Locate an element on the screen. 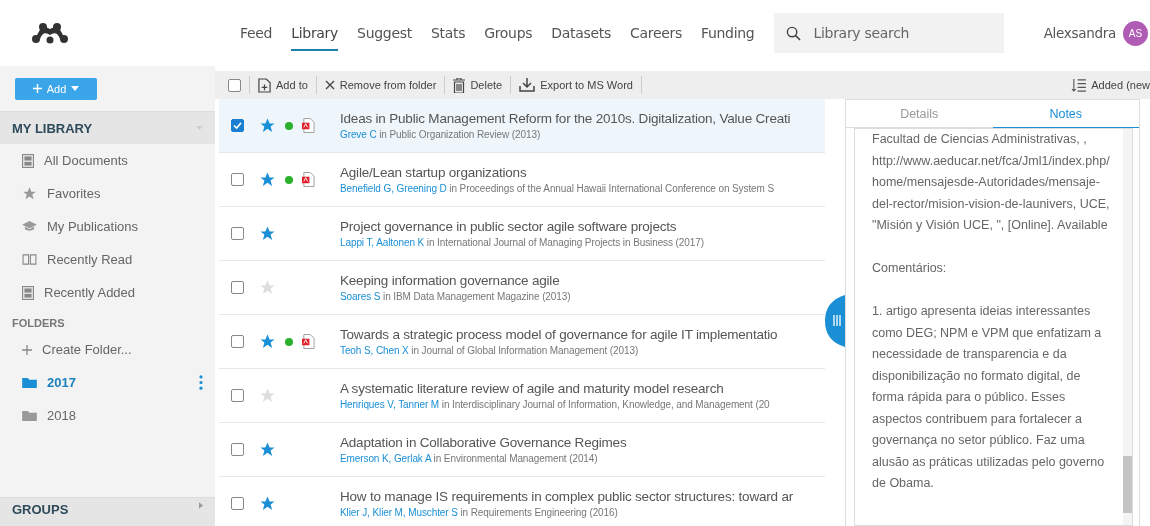  select-all-checkbox is located at coordinates (234, 85).